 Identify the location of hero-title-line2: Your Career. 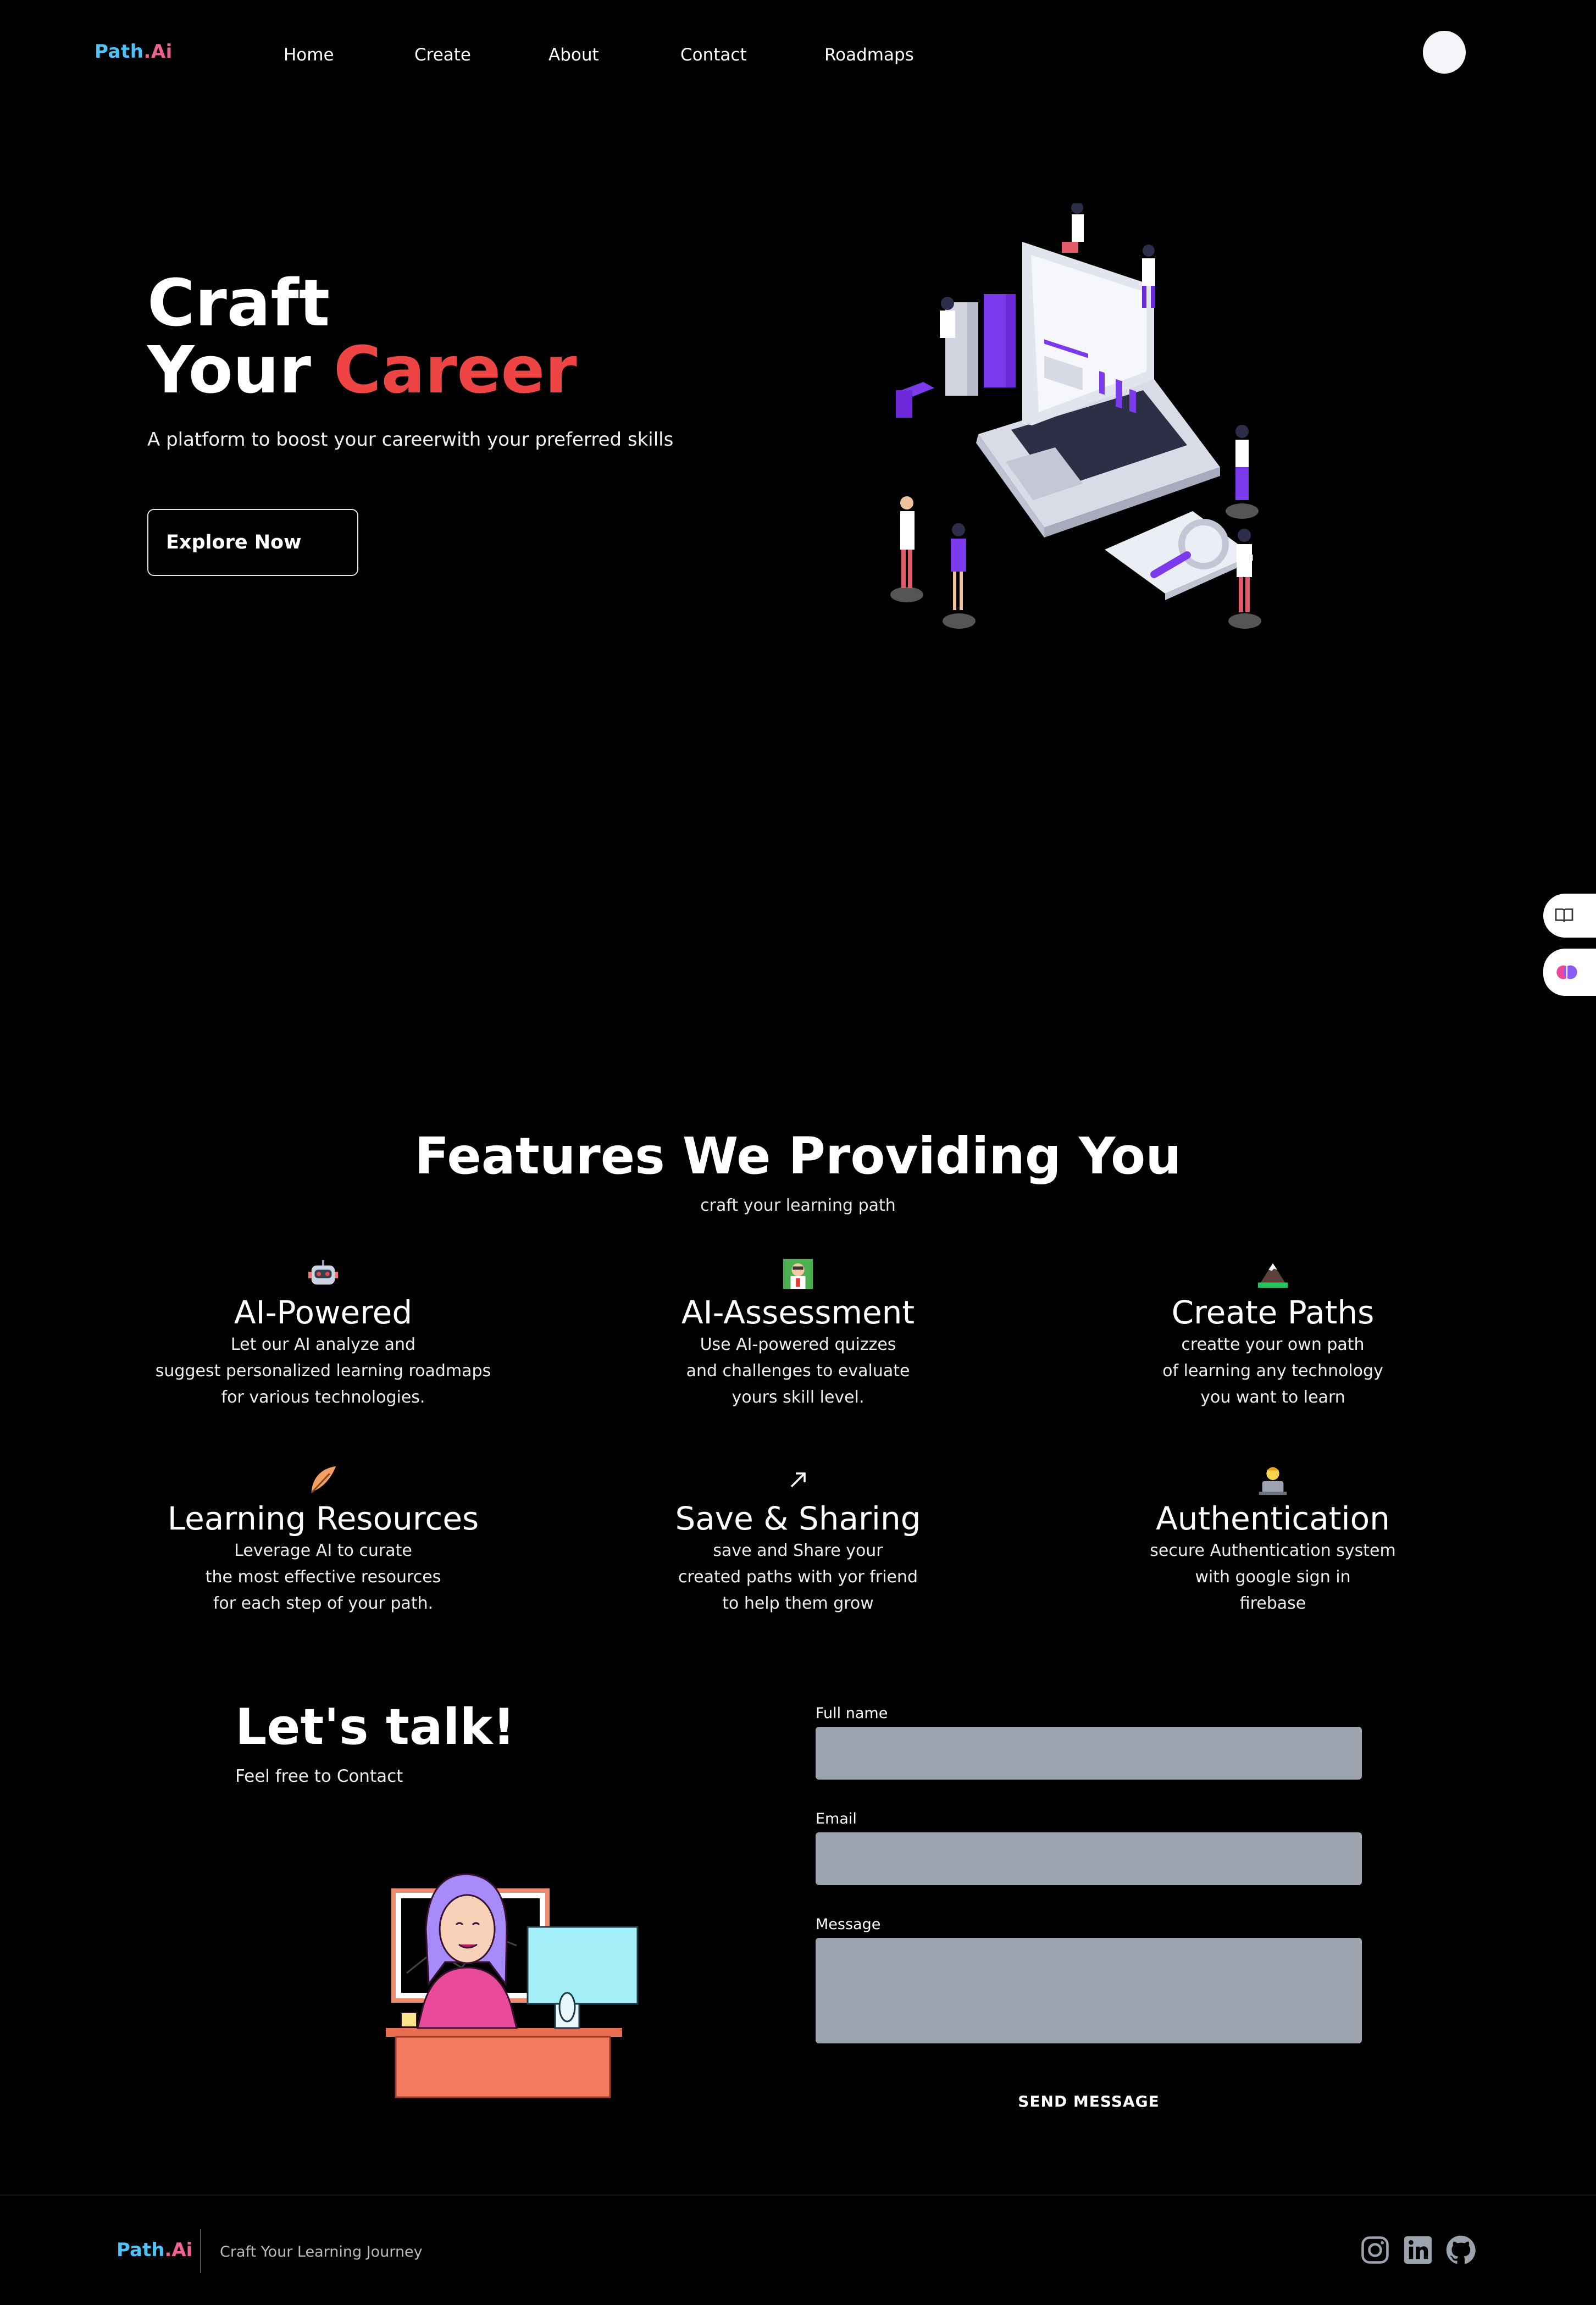
(362, 369).